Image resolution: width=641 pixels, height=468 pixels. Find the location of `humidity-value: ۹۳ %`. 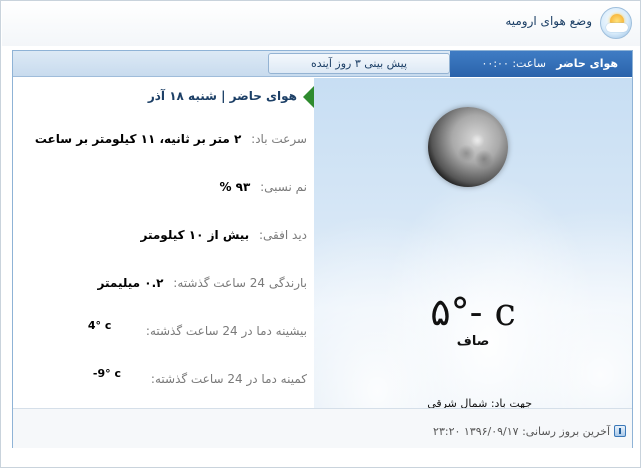

humidity-value: ۹۳ % is located at coordinates (235, 187).